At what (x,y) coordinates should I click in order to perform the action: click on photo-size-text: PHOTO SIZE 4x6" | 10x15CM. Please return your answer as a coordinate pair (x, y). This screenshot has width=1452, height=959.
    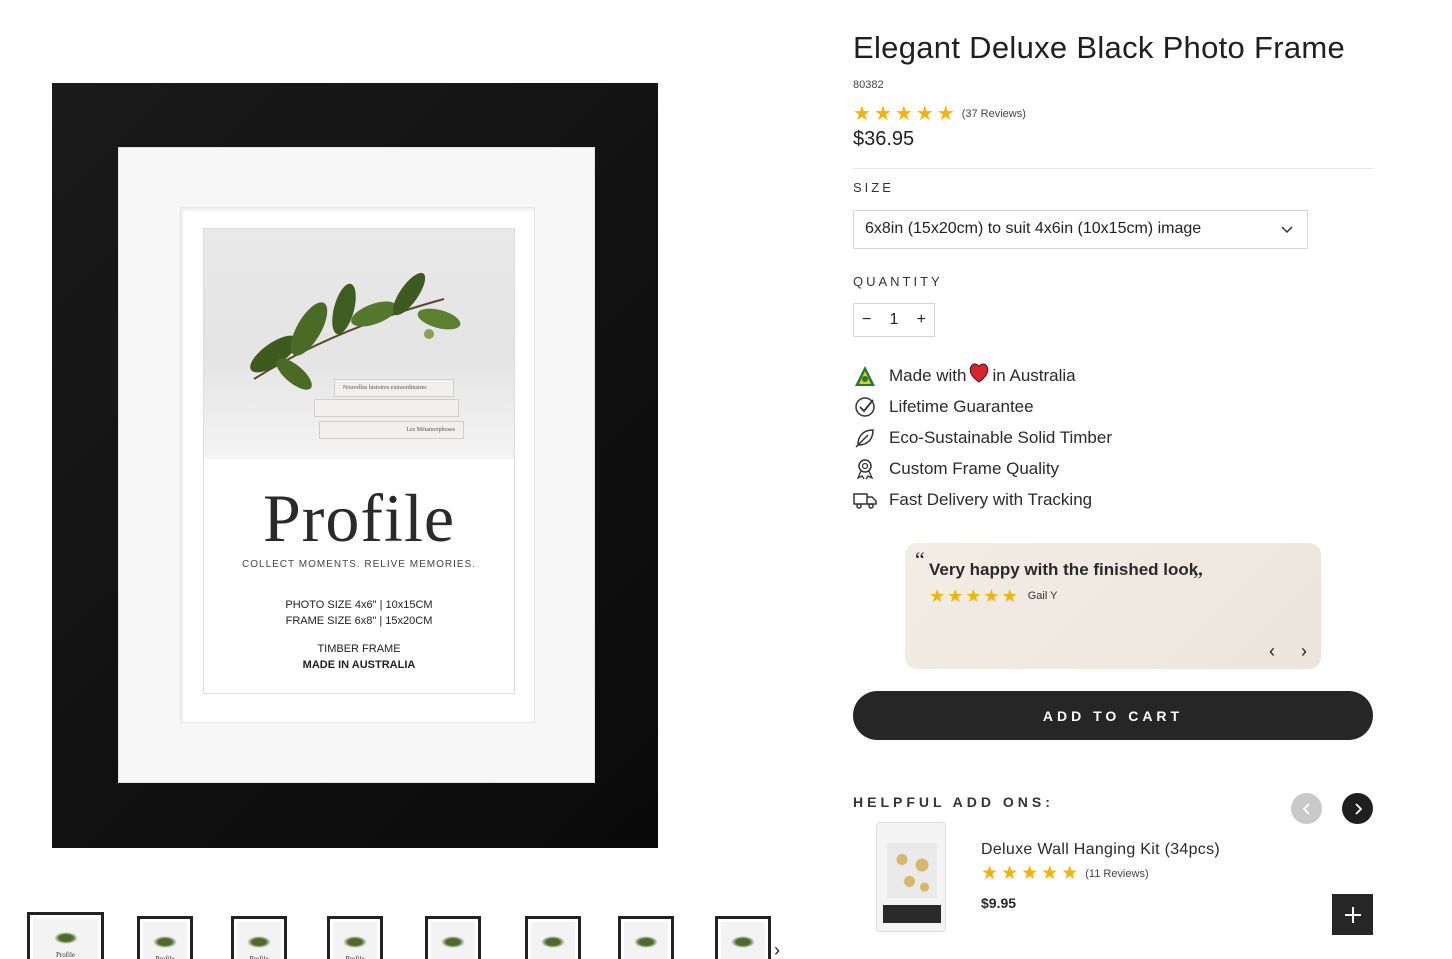
    Looking at the image, I should click on (359, 605).